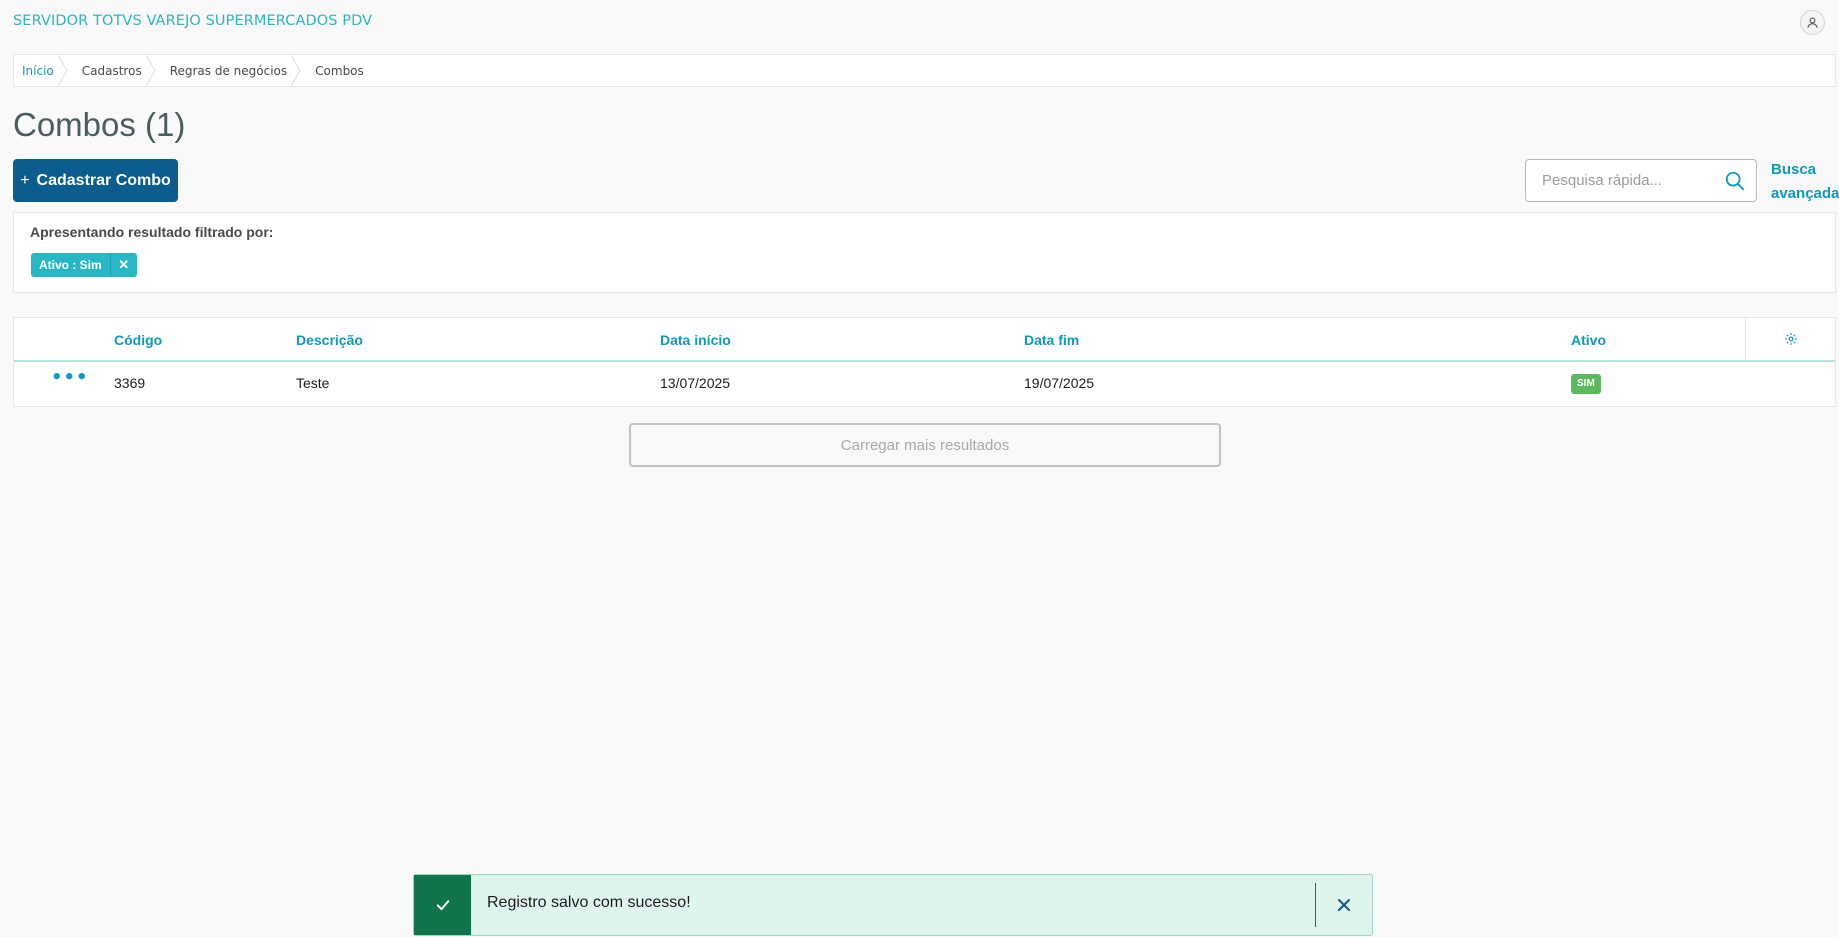 Image resolution: width=1839 pixels, height=937 pixels. I want to click on filter-chip-label: Ativo : Sim, so click(70, 265).